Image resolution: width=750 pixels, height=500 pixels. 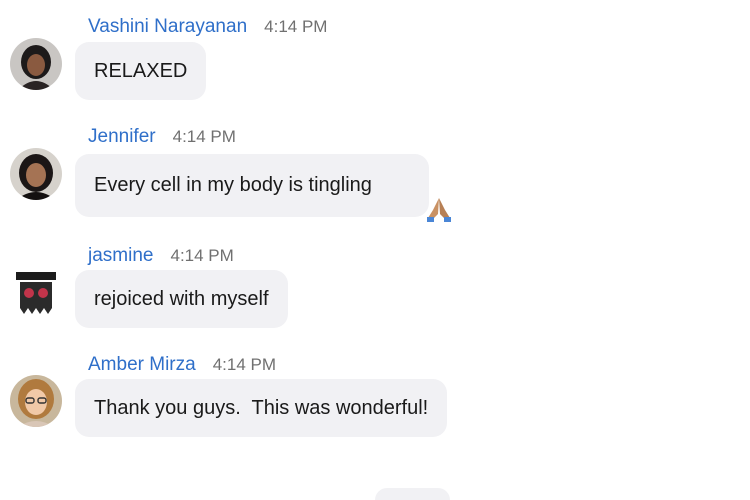 What do you see at coordinates (416, 197) in the screenshot?
I see `folded-hands-icon` at bounding box center [416, 197].